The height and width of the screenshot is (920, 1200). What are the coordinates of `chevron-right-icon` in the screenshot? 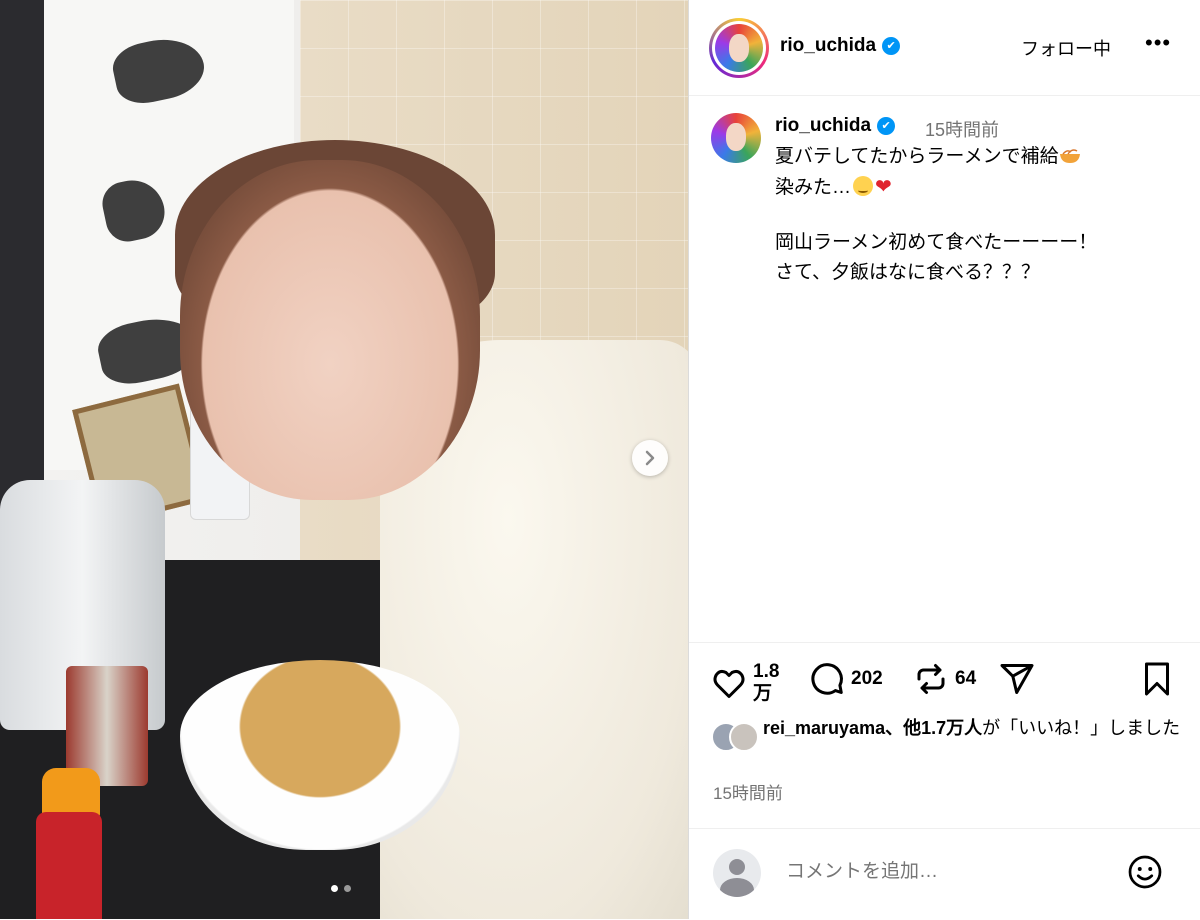 It's located at (650, 458).